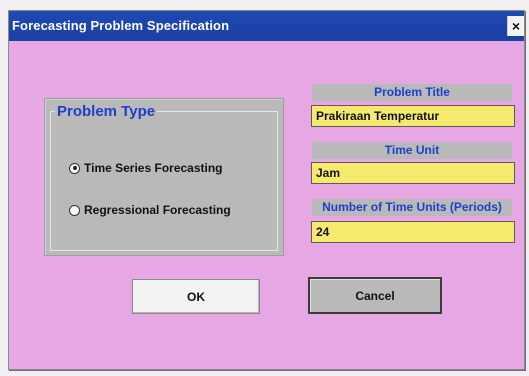 This screenshot has width=529, height=376. Describe the element at coordinates (106, 111) in the screenshot. I see `problem-type-legend: Problem Type` at that location.